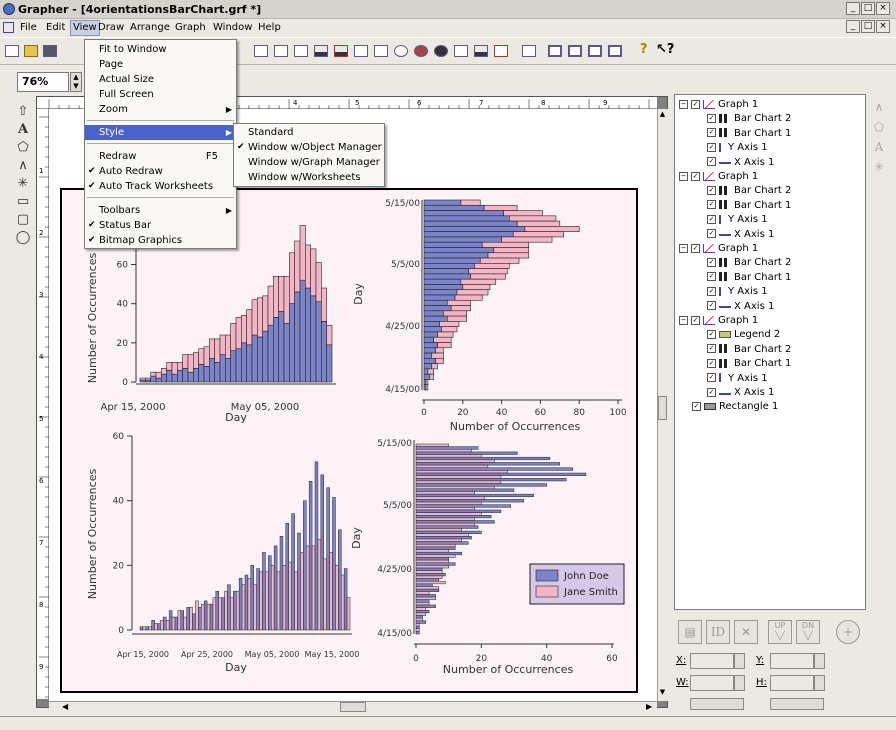 The image size is (896, 730). What do you see at coordinates (739, 661) in the screenshot?
I see `x-spinner` at bounding box center [739, 661].